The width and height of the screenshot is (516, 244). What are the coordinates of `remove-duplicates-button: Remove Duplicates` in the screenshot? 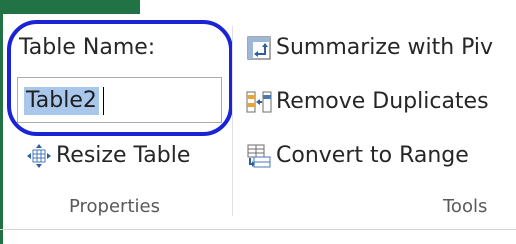 It's located at (367, 102).